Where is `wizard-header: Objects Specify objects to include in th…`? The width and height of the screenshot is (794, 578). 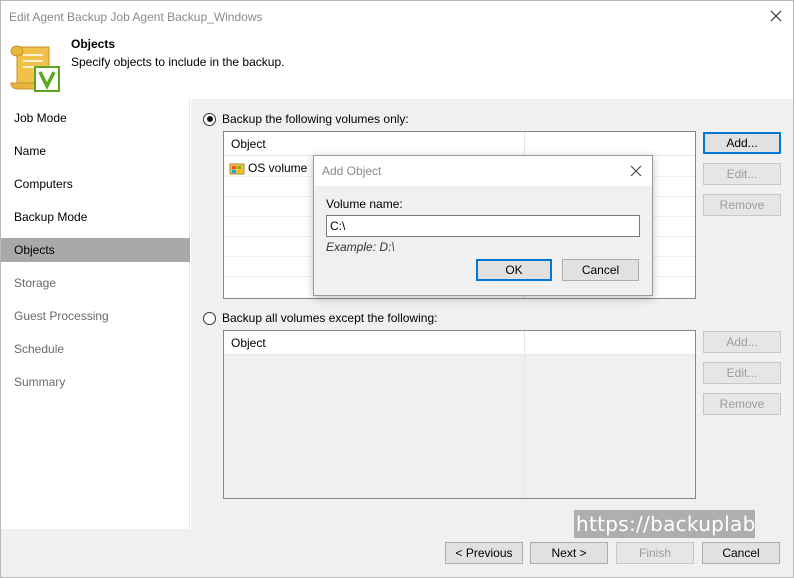
wizard-header: Objects Specify objects to include in th… is located at coordinates (397, 65).